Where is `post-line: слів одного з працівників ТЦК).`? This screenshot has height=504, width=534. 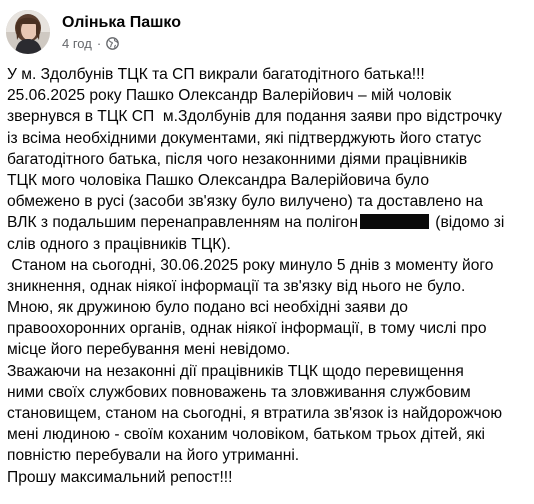
post-line: слів одного з працівників ТЦК). is located at coordinates (119, 244).